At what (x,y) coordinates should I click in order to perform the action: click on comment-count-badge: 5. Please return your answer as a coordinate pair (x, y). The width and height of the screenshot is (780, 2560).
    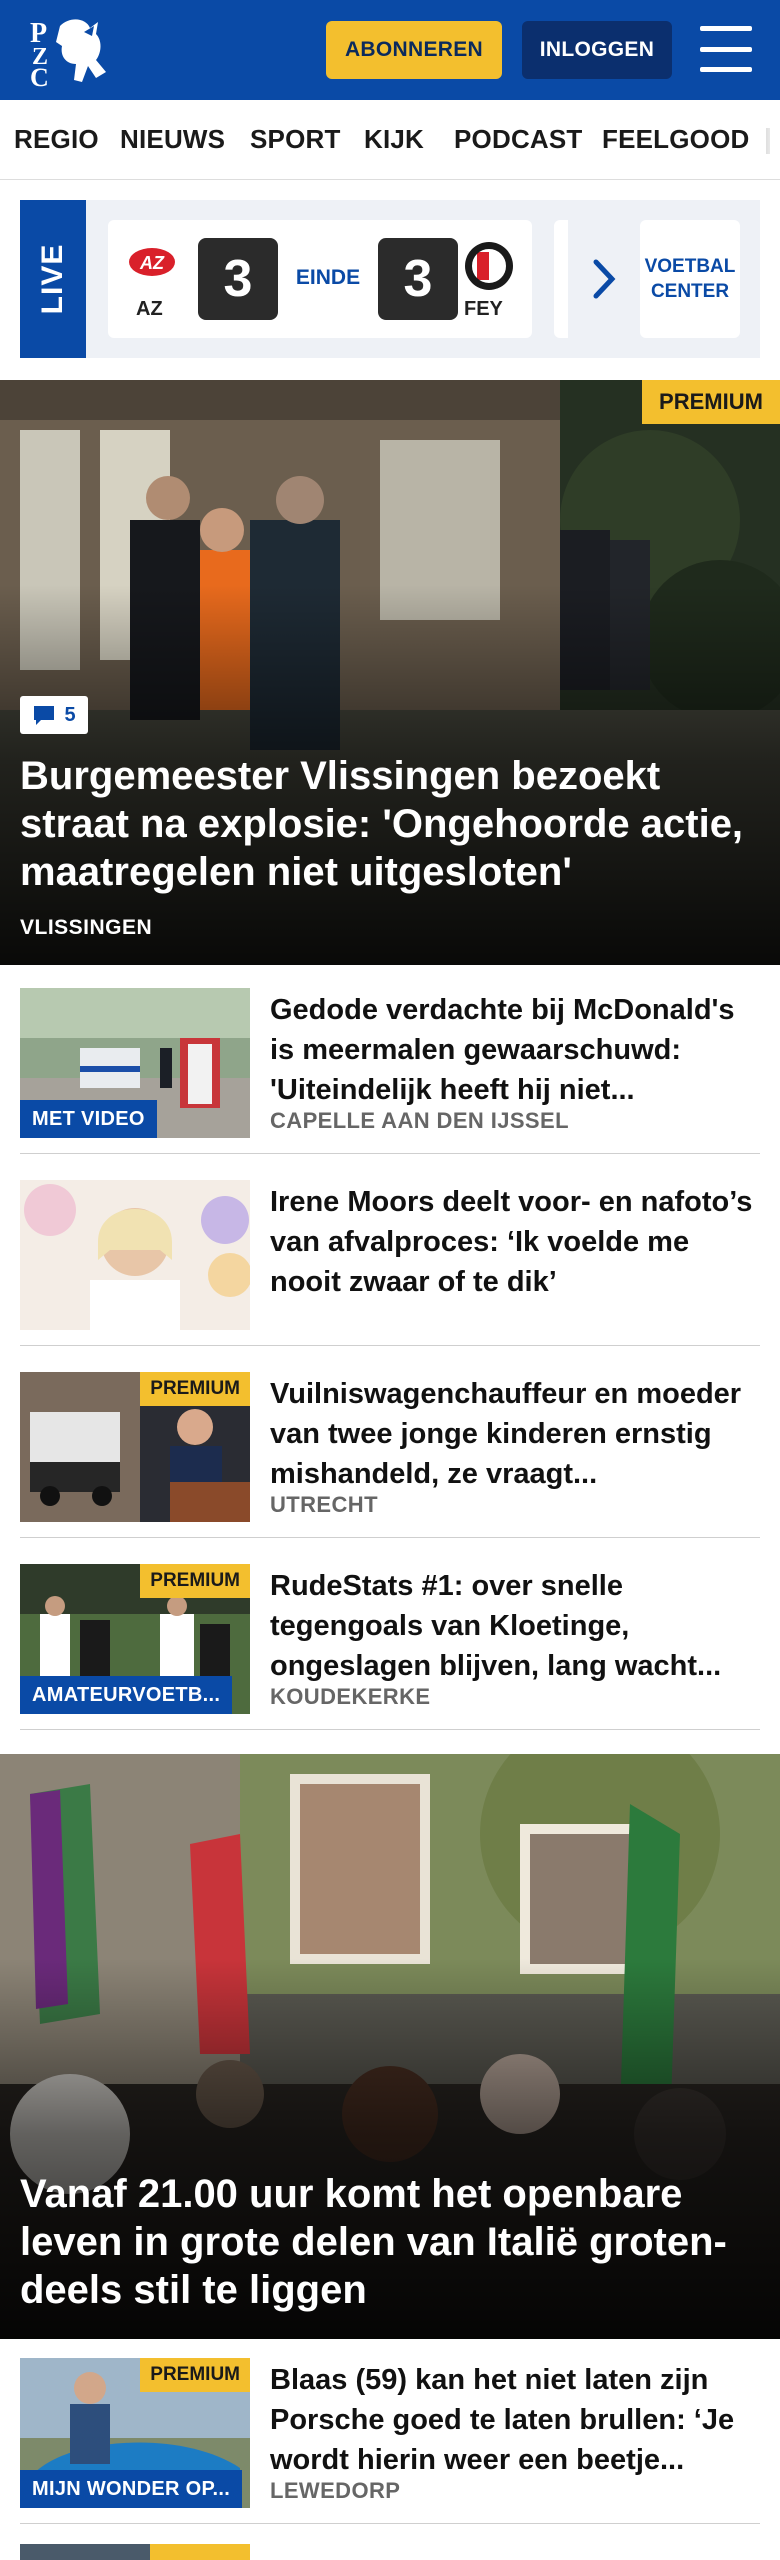
    Looking at the image, I should click on (54, 715).